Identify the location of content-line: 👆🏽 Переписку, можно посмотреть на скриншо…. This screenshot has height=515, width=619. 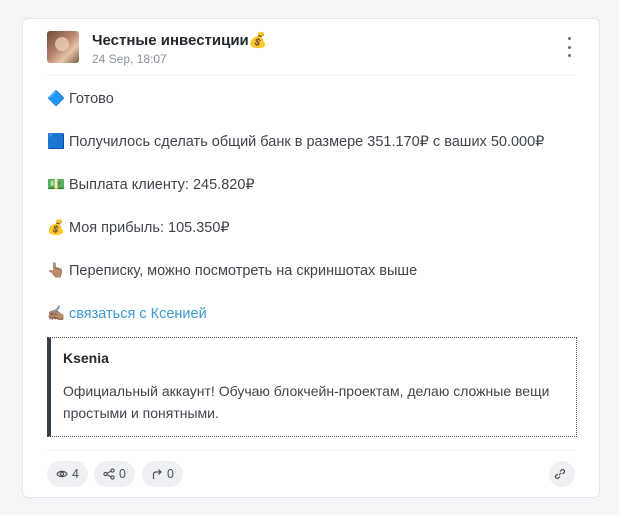
(311, 271).